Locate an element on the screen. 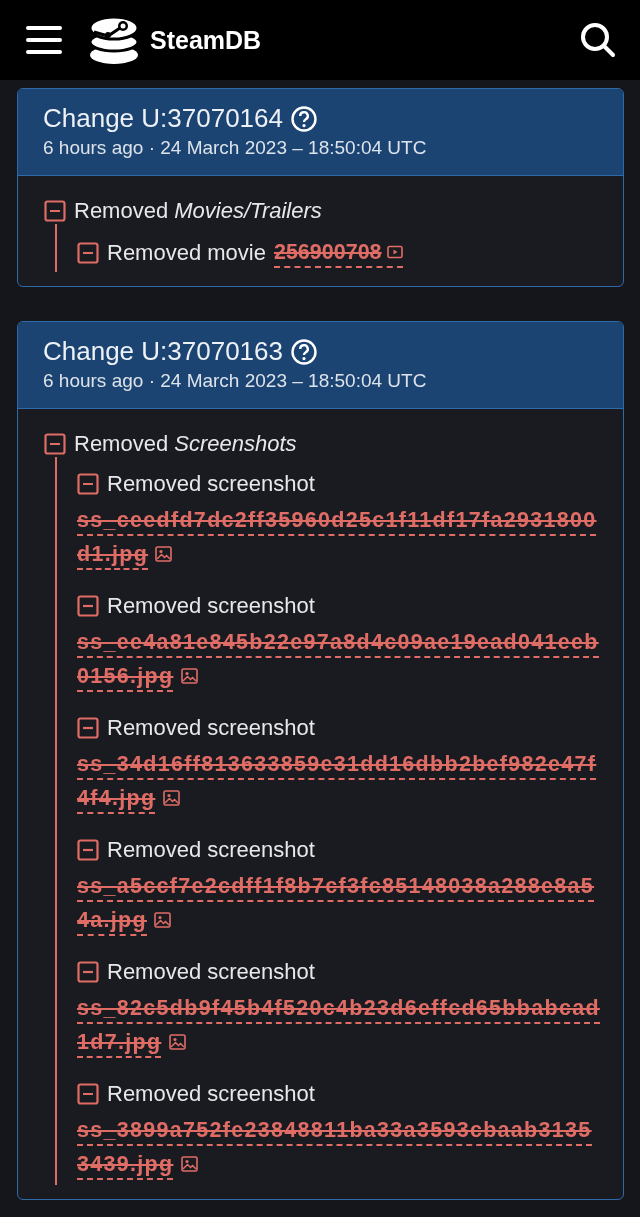 Image resolution: width=640 pixels, height=1217 pixels. group-label: Removed Movies/Trailers is located at coordinates (198, 211).